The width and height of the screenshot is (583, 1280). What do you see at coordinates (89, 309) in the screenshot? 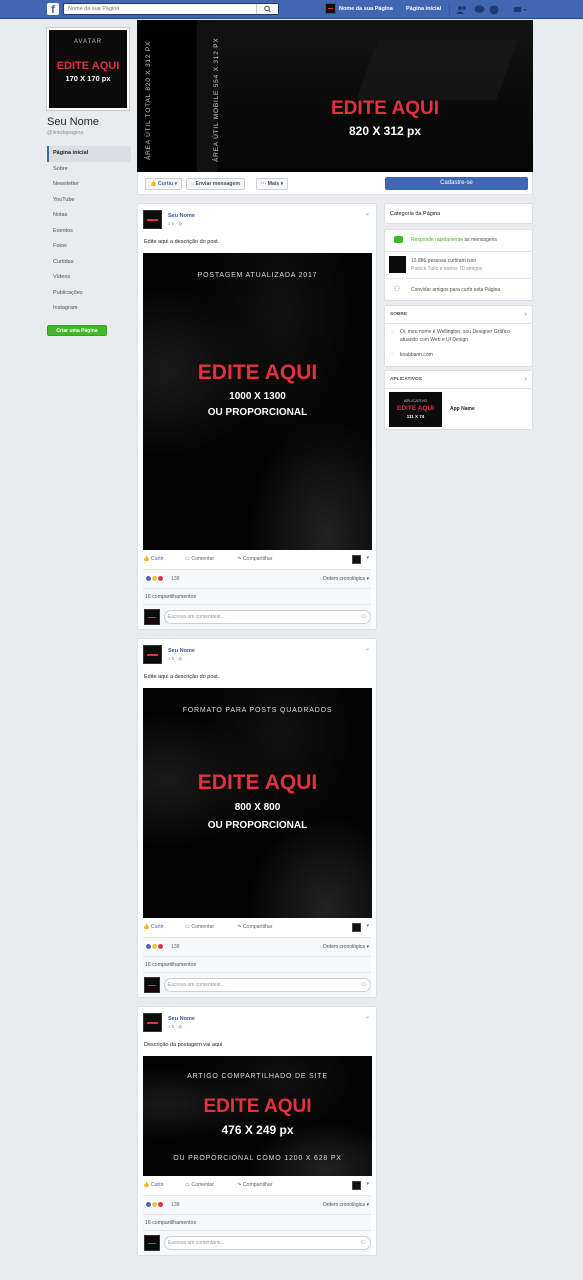
I see `sidebar-item-instagram: Instagram` at bounding box center [89, 309].